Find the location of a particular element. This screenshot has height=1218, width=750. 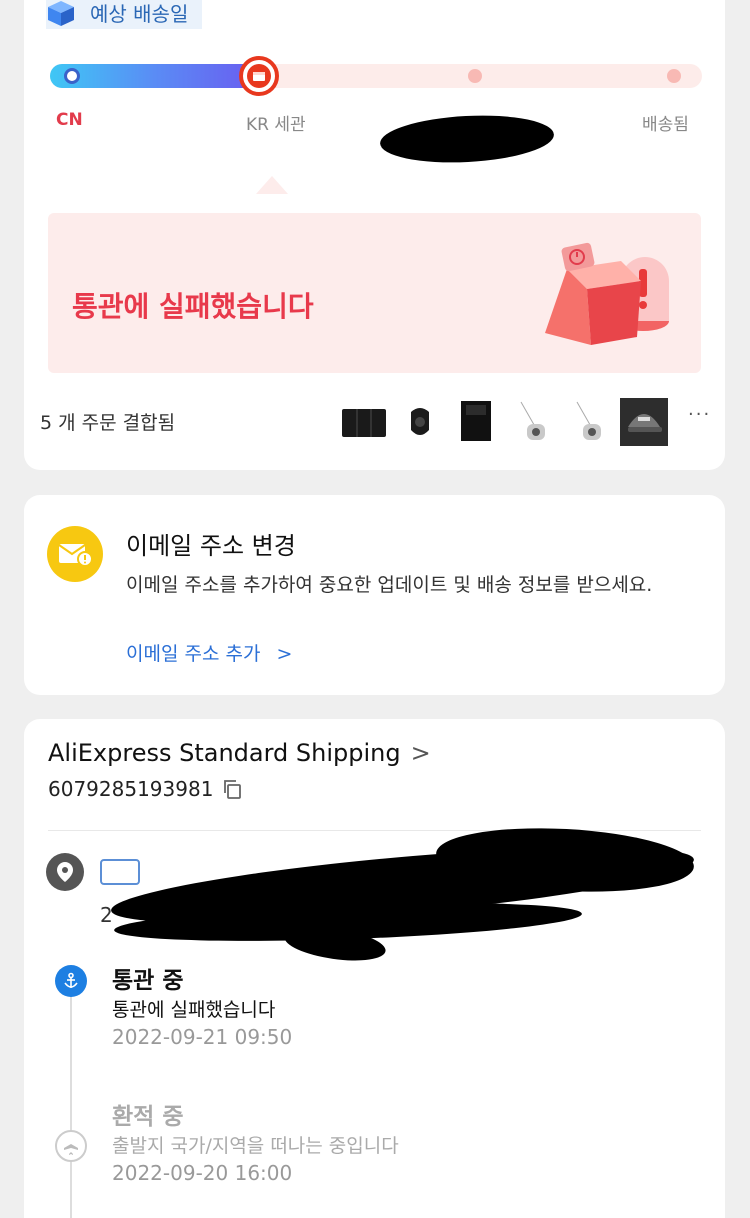

delivery-progress-bar is located at coordinates (376, 76).